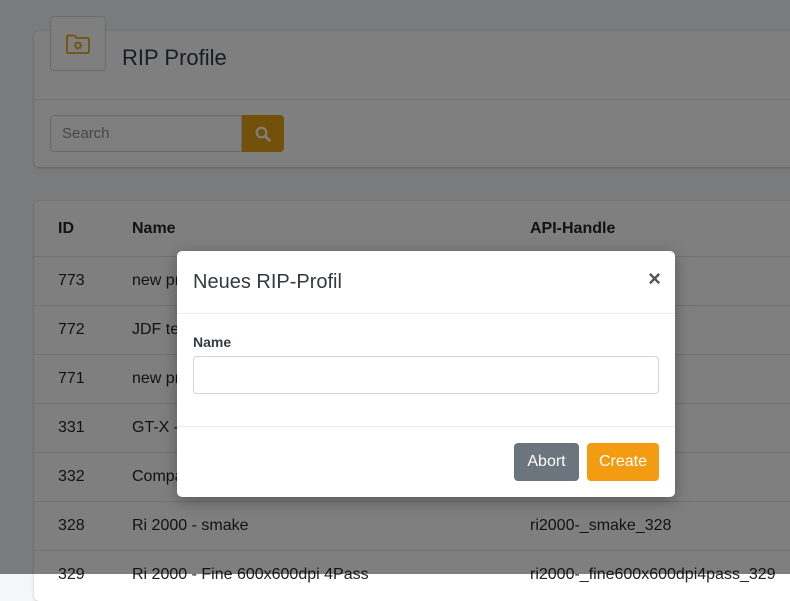  What do you see at coordinates (654, 279) in the screenshot?
I see `close-icon: ×` at bounding box center [654, 279].